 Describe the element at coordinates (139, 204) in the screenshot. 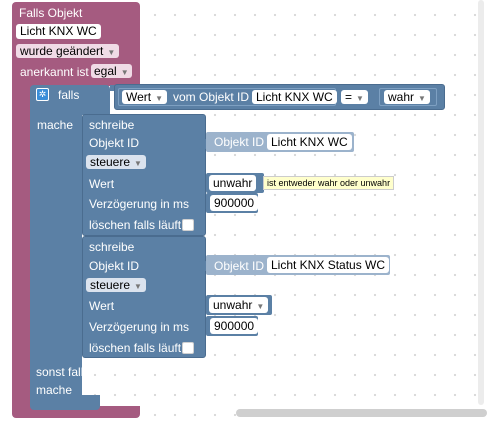

I see `write-1-delay-label: Verzögerung in ms` at that location.